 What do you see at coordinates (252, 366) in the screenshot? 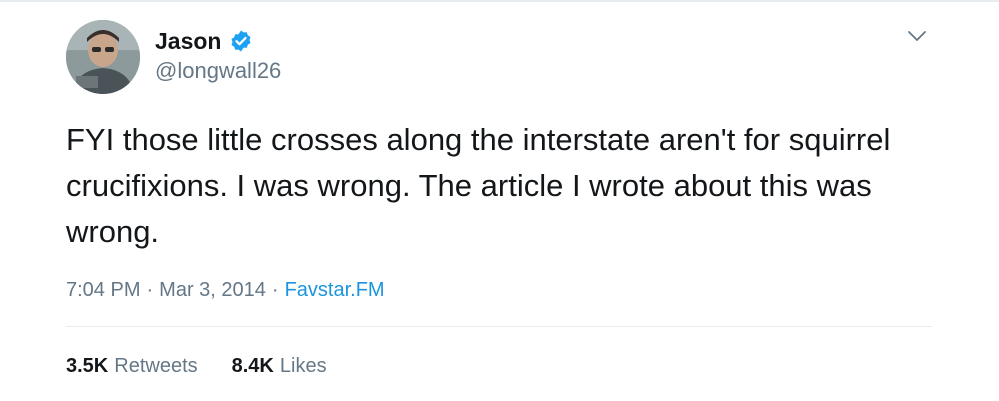
I see `likes-count: 8.4K` at bounding box center [252, 366].